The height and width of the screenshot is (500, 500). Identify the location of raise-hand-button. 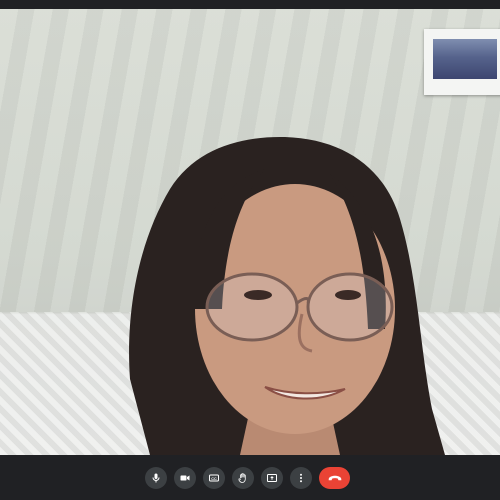
(243, 478).